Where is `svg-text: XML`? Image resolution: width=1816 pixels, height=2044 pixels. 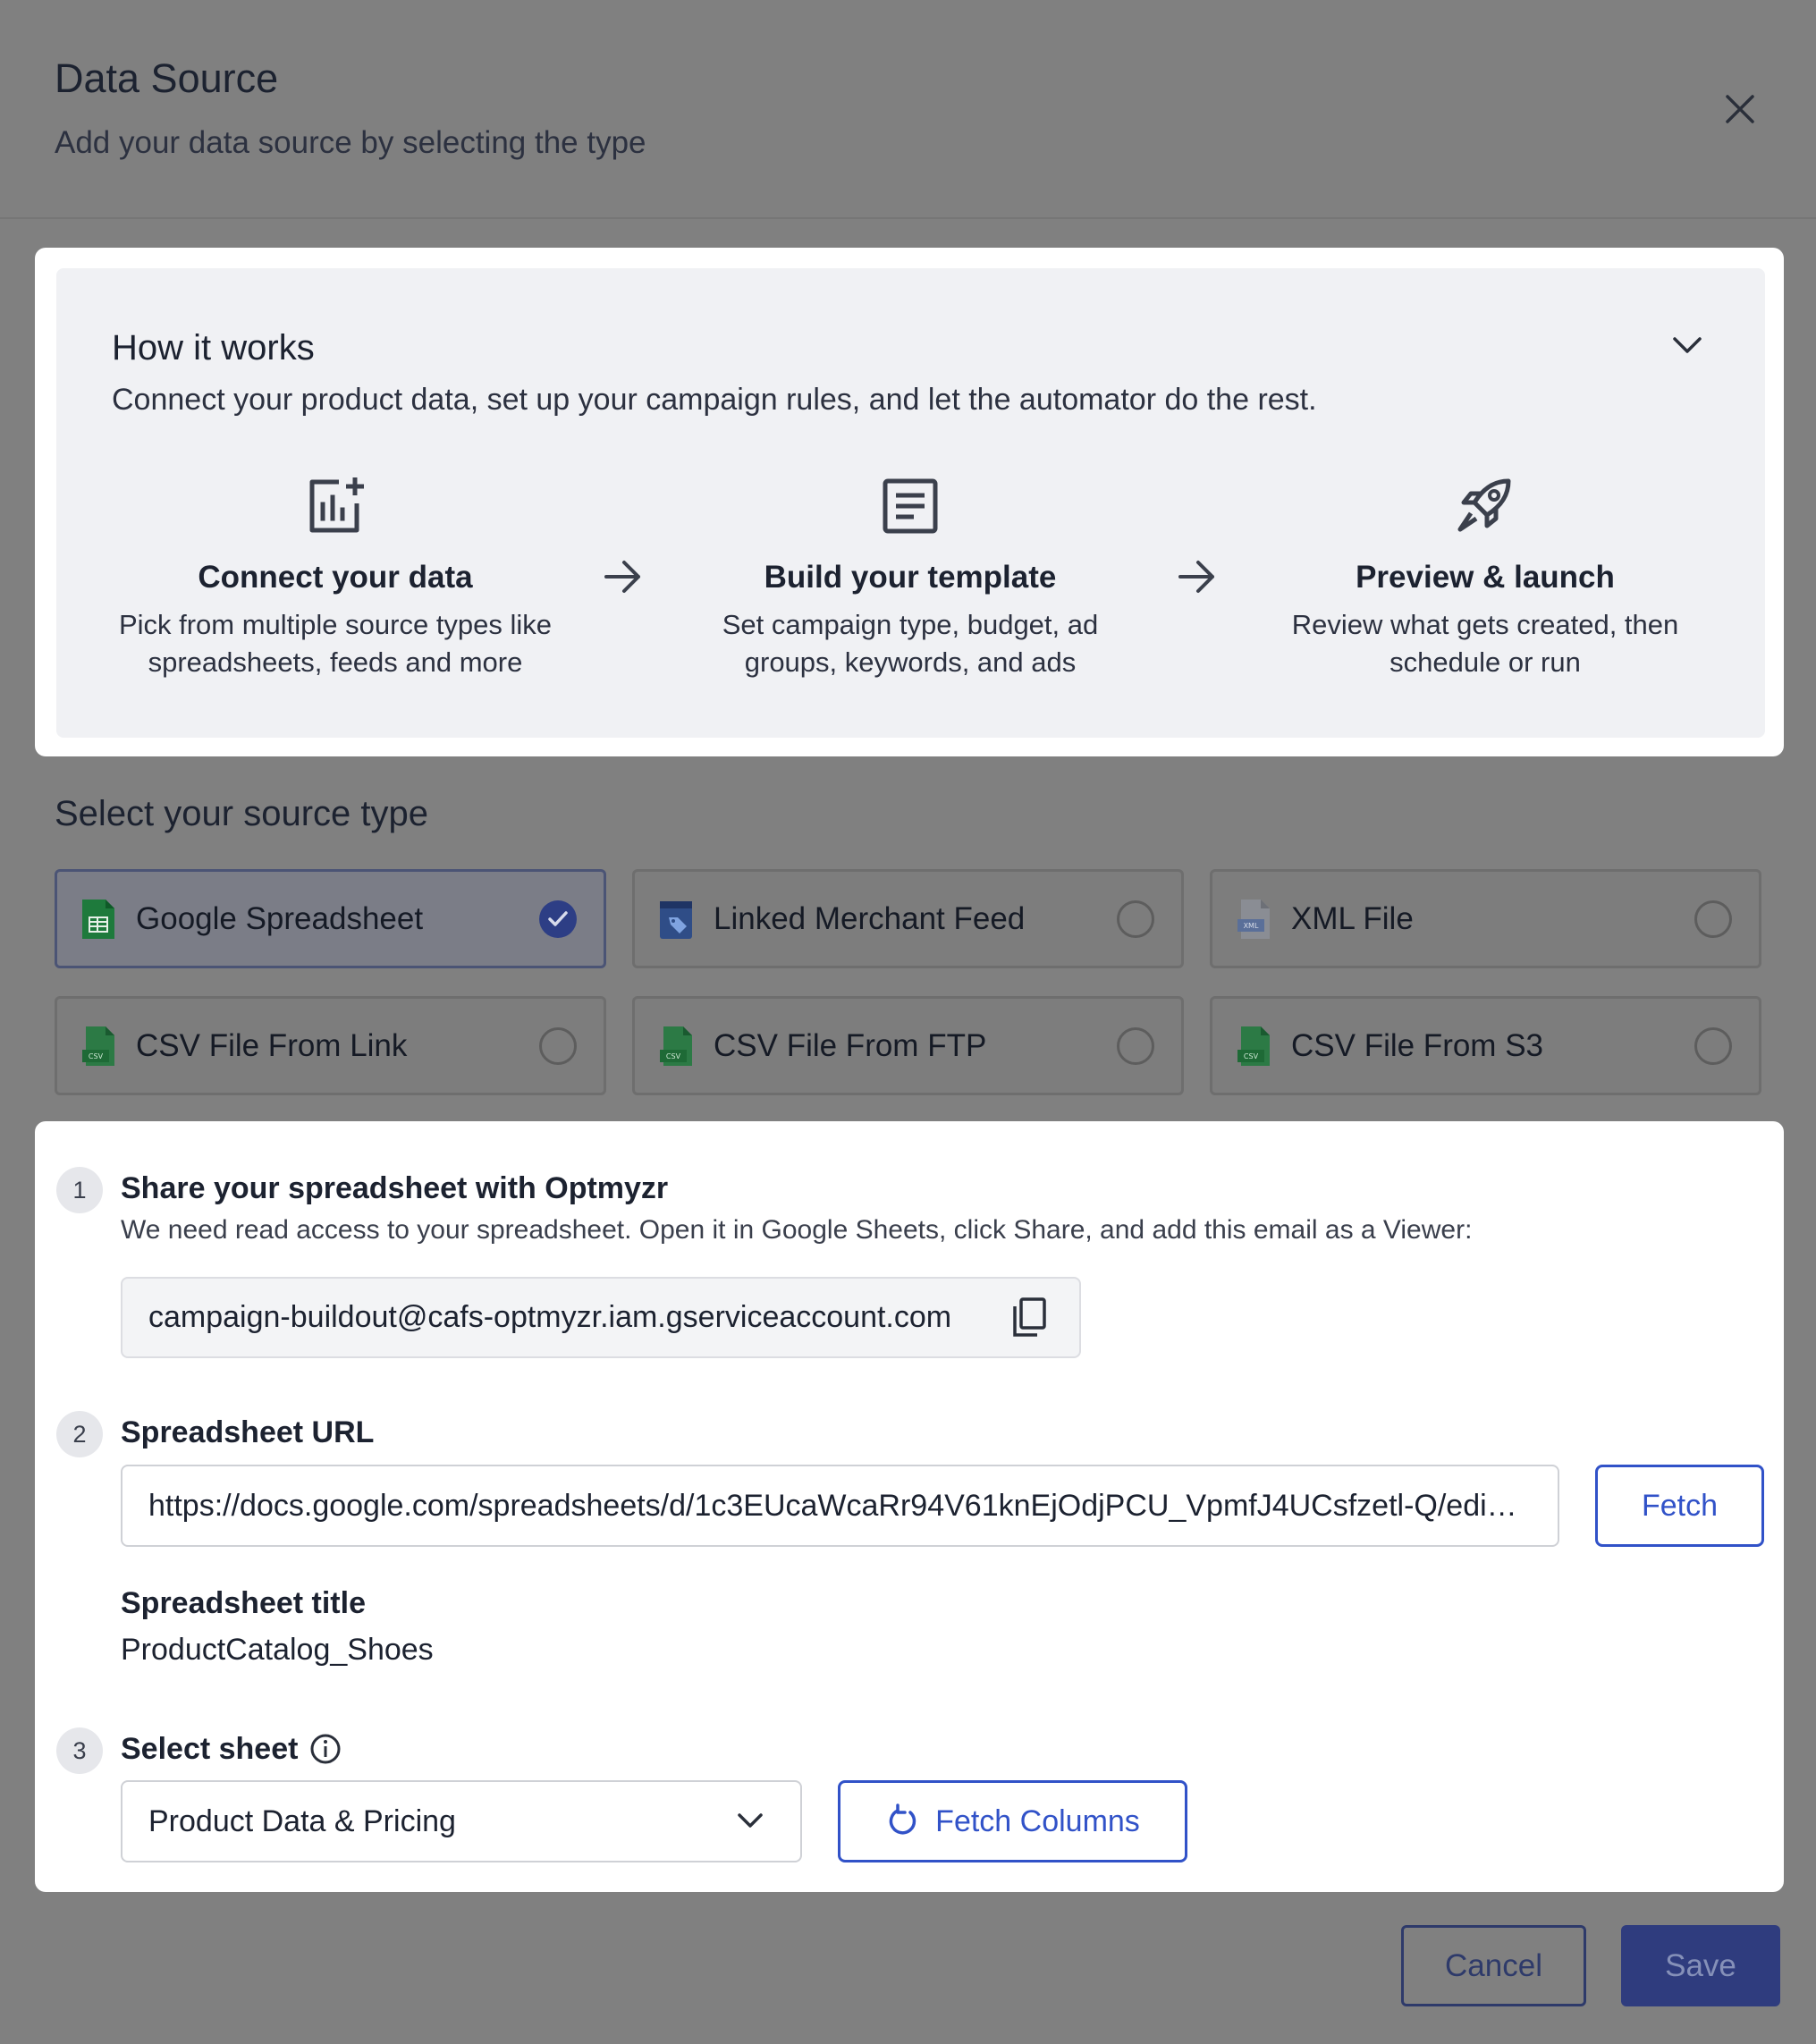
svg-text: XML is located at coordinates (1252, 926).